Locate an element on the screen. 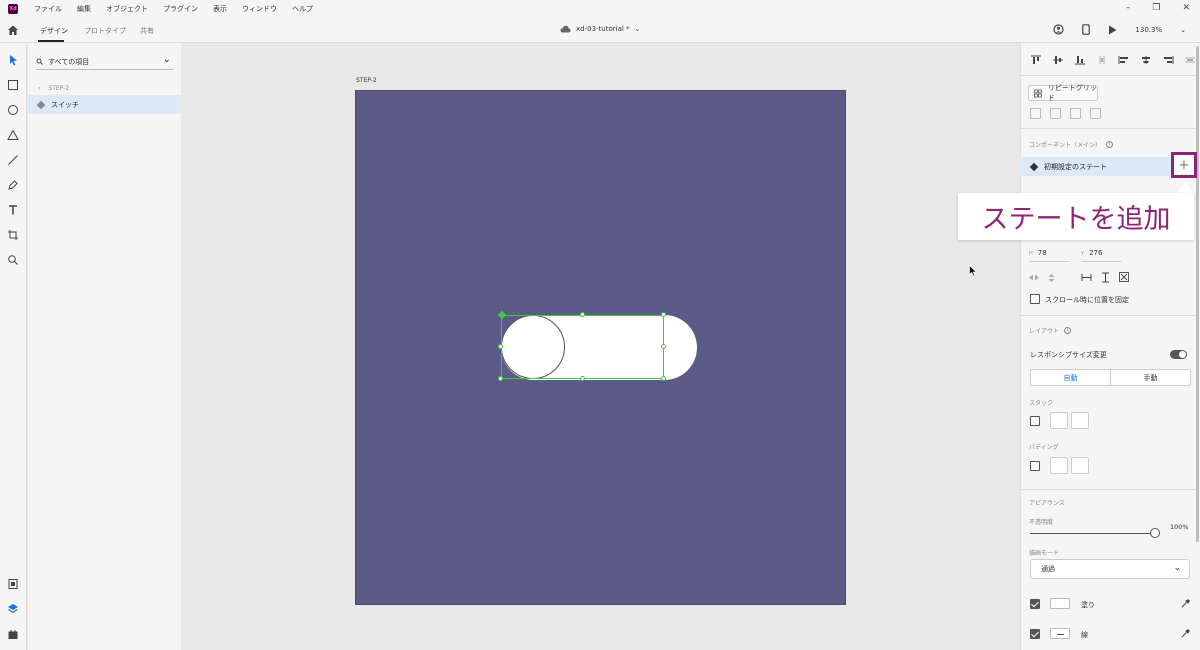 The width and height of the screenshot is (1200, 650). resize-handle-bottom-left is located at coordinates (500, 378).